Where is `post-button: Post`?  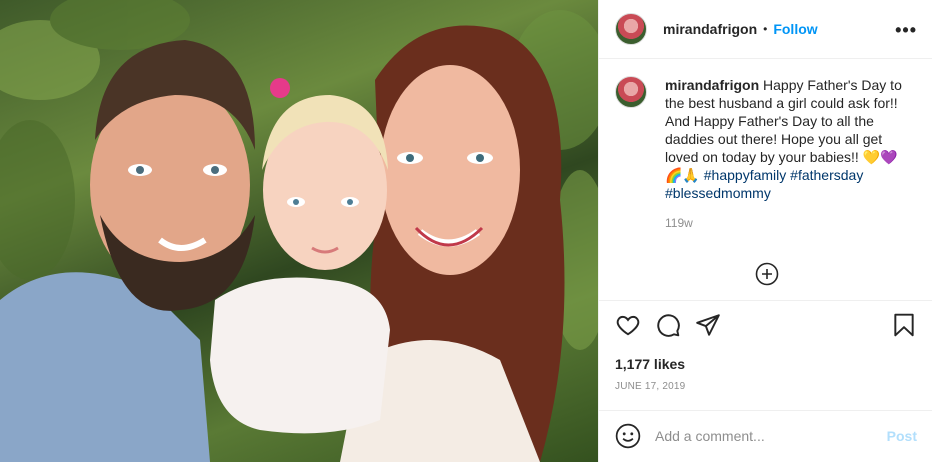 post-button: Post is located at coordinates (902, 436).